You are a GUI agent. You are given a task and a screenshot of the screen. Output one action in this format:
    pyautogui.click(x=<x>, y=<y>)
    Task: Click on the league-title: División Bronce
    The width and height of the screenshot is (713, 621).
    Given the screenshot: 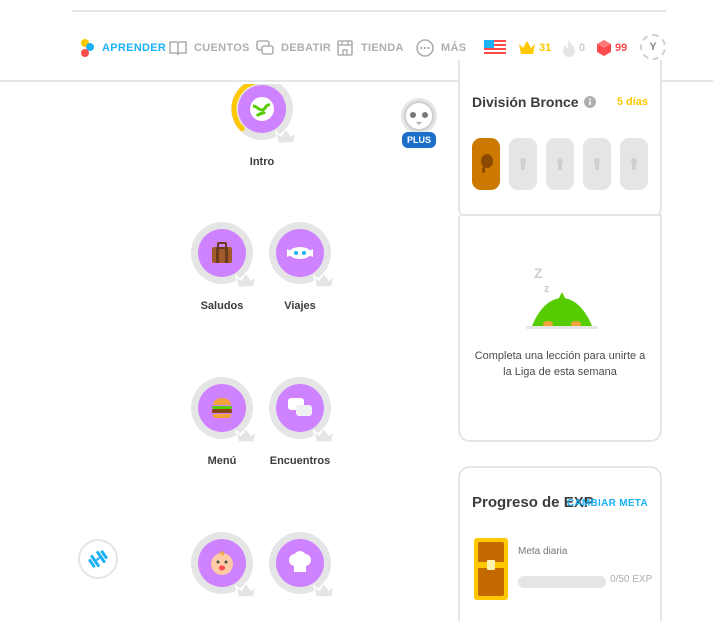 What is the action you would take?
    pyautogui.click(x=534, y=102)
    